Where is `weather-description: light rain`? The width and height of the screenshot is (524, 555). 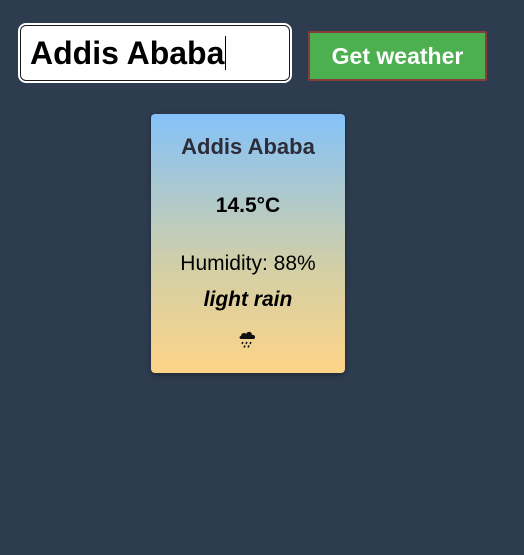 weather-description: light rain is located at coordinates (248, 299).